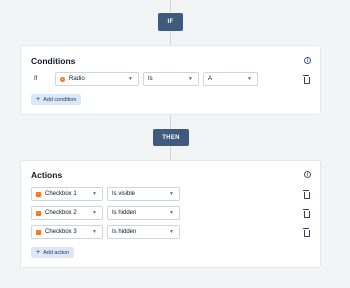 The image size is (350, 288). I want to click on add-condition-label: Add condition, so click(60, 99).